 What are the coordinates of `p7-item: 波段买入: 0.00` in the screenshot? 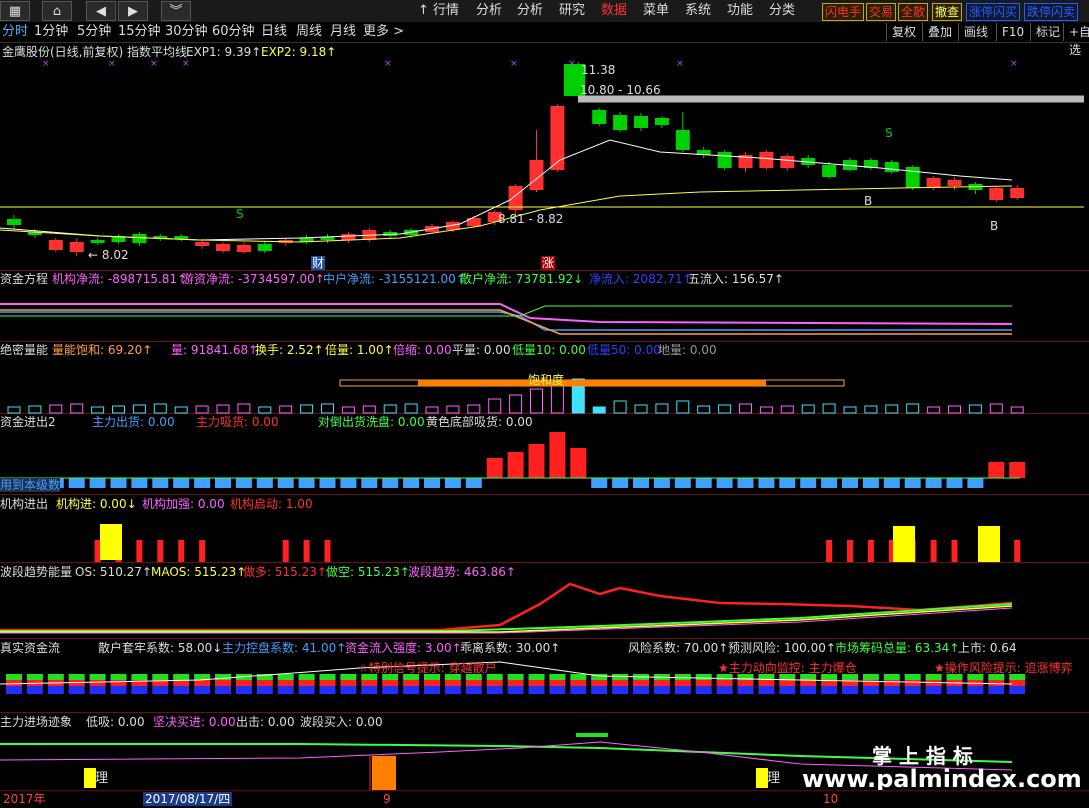 It's located at (341, 722).